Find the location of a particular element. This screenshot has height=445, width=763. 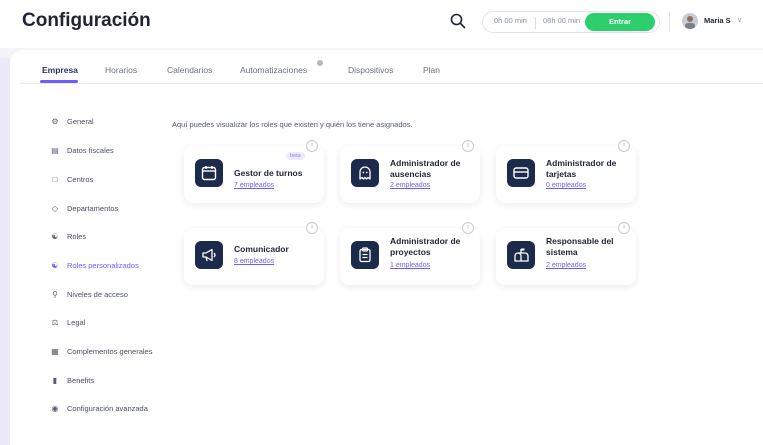

sidebar-item-label: Legal is located at coordinates (76, 322).